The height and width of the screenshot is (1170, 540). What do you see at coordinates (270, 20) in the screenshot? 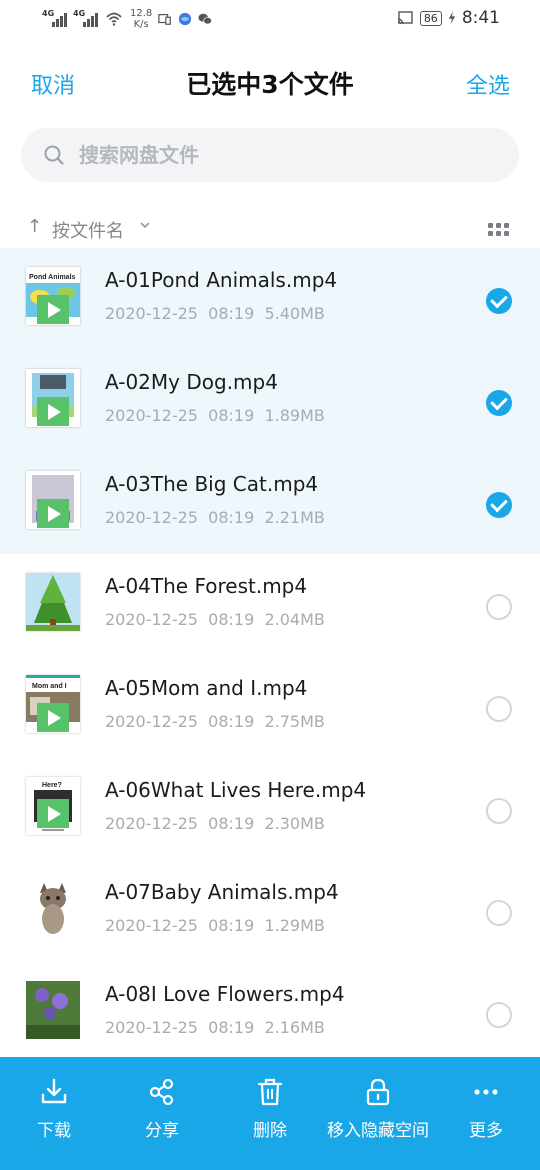
I see `status-bar: 4G 4G 12.8 K/s 86 8:41` at bounding box center [270, 20].